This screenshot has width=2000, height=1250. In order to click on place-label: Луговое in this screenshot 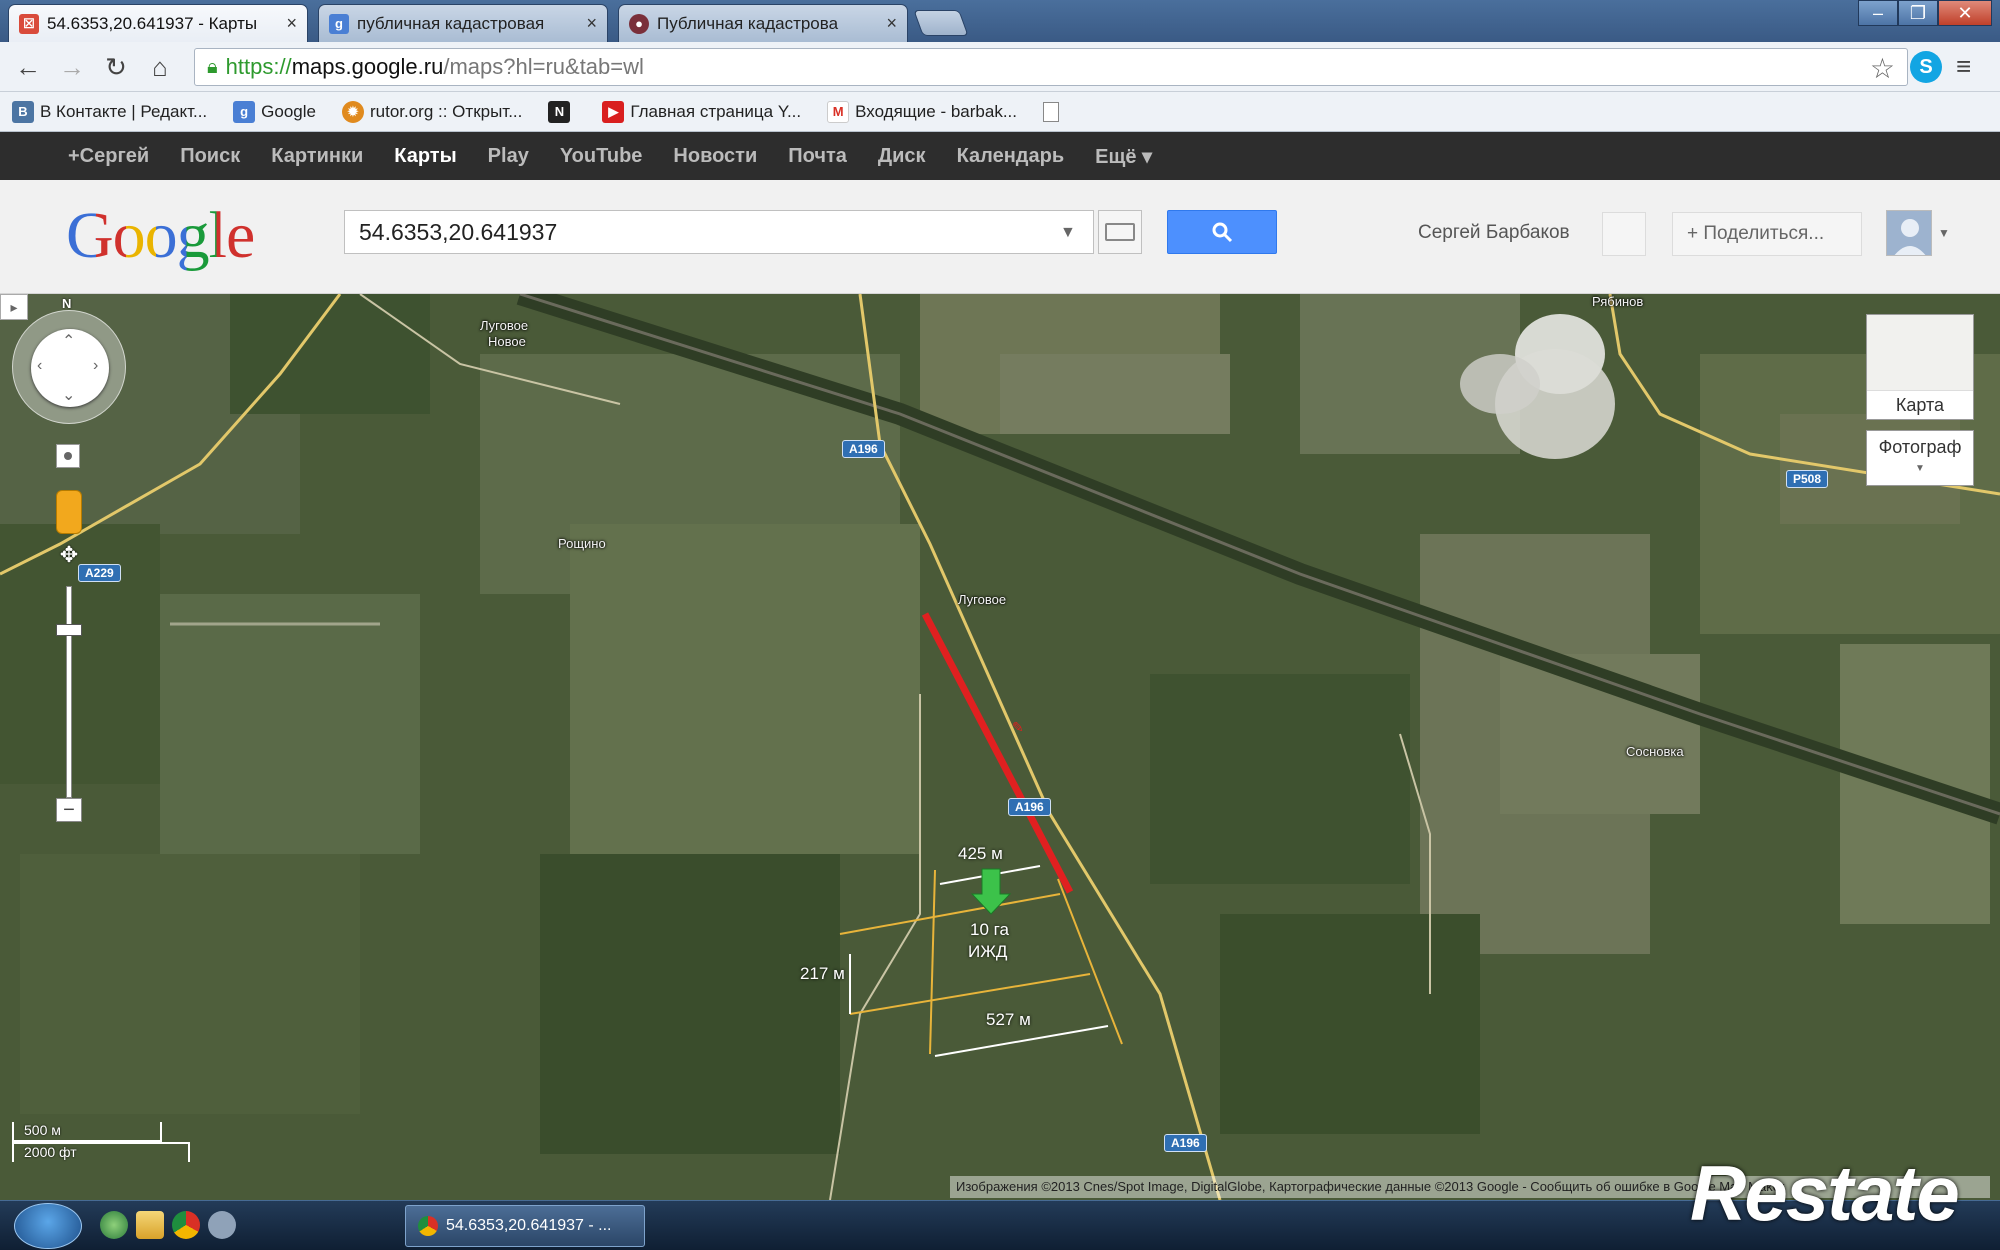, I will do `click(982, 599)`.